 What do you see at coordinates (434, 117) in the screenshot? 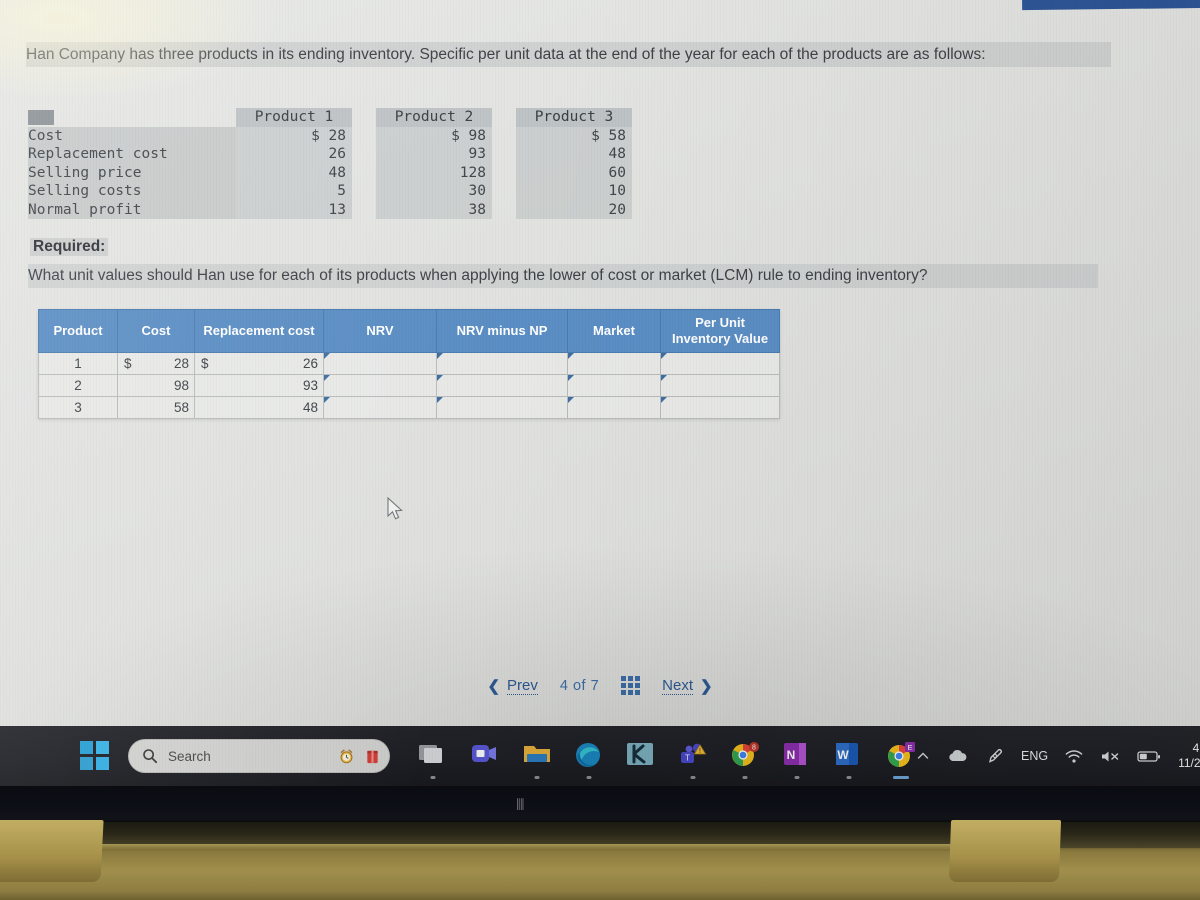
I see `data-col-header-product-2: Product 2` at bounding box center [434, 117].